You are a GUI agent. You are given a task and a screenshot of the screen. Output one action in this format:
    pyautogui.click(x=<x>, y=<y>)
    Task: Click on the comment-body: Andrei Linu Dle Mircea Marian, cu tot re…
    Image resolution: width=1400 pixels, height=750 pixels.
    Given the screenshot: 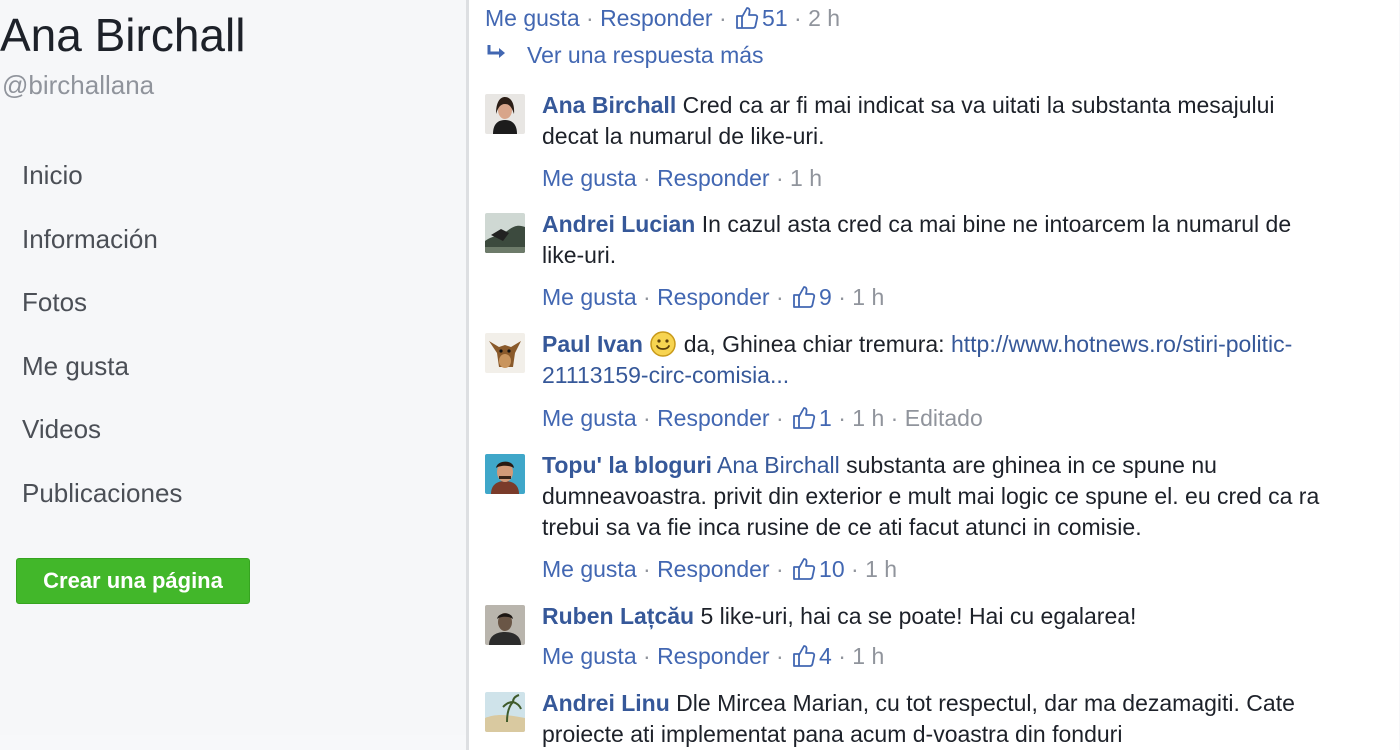 What is the action you would take?
    pyautogui.click(x=932, y=719)
    